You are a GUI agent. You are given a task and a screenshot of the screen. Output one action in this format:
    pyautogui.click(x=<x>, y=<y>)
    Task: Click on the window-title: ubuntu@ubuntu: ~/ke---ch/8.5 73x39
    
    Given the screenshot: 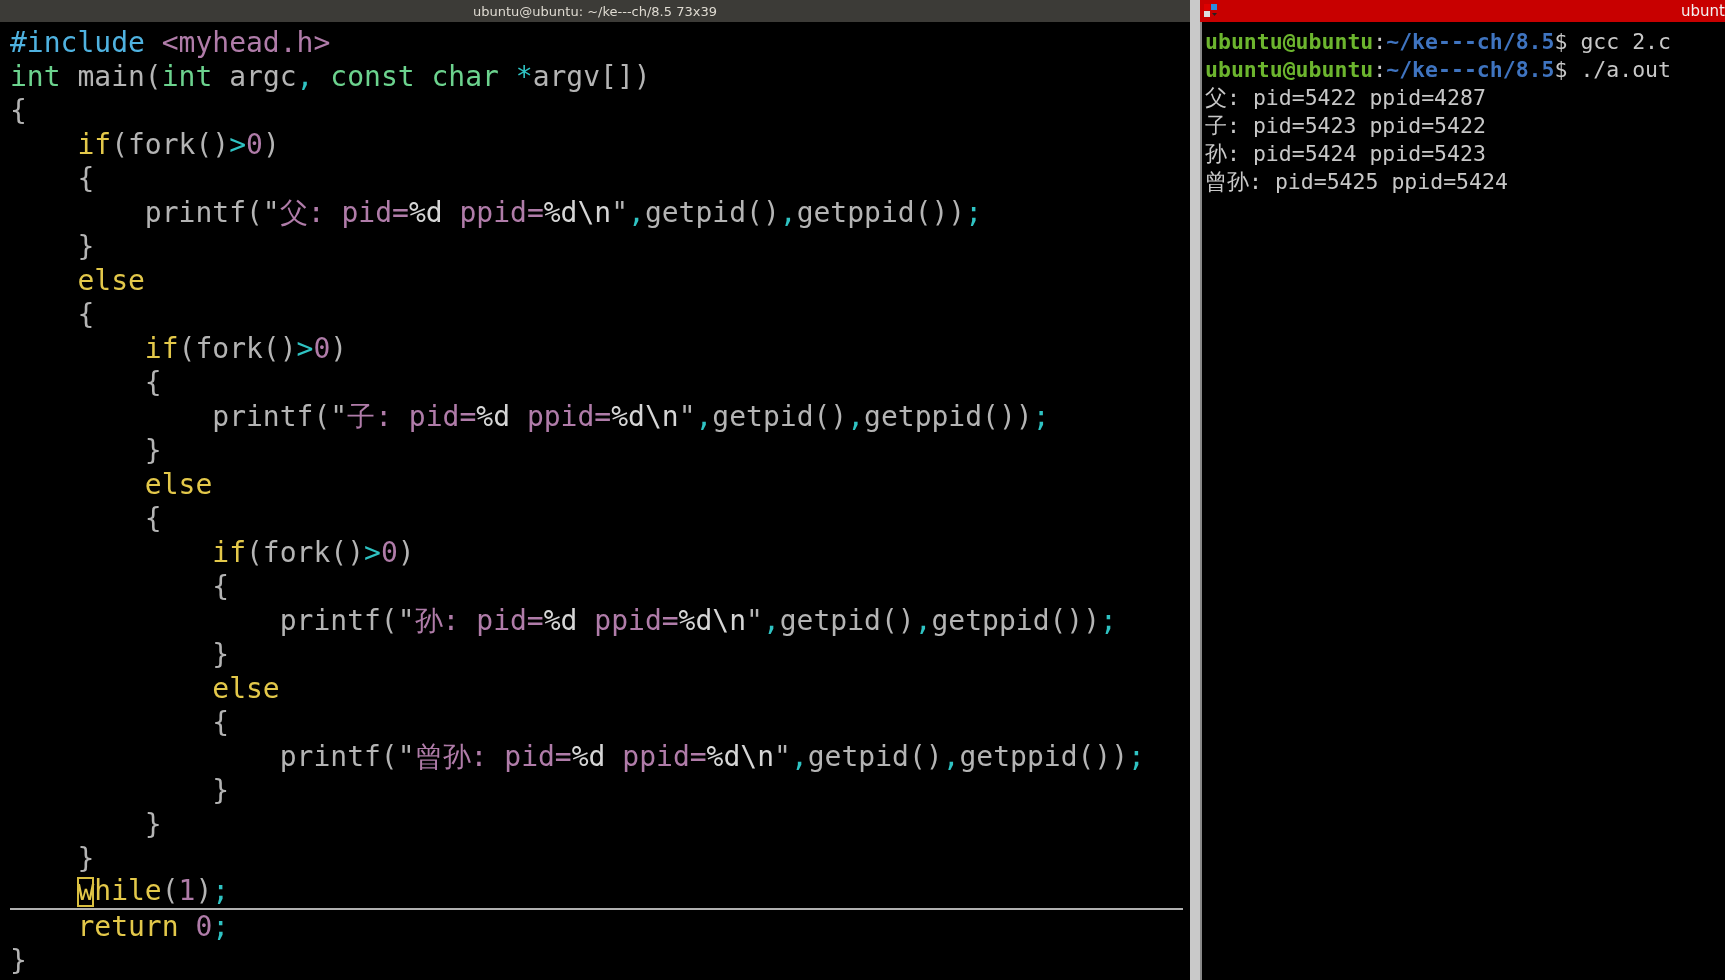 What is the action you would take?
    pyautogui.click(x=595, y=11)
    